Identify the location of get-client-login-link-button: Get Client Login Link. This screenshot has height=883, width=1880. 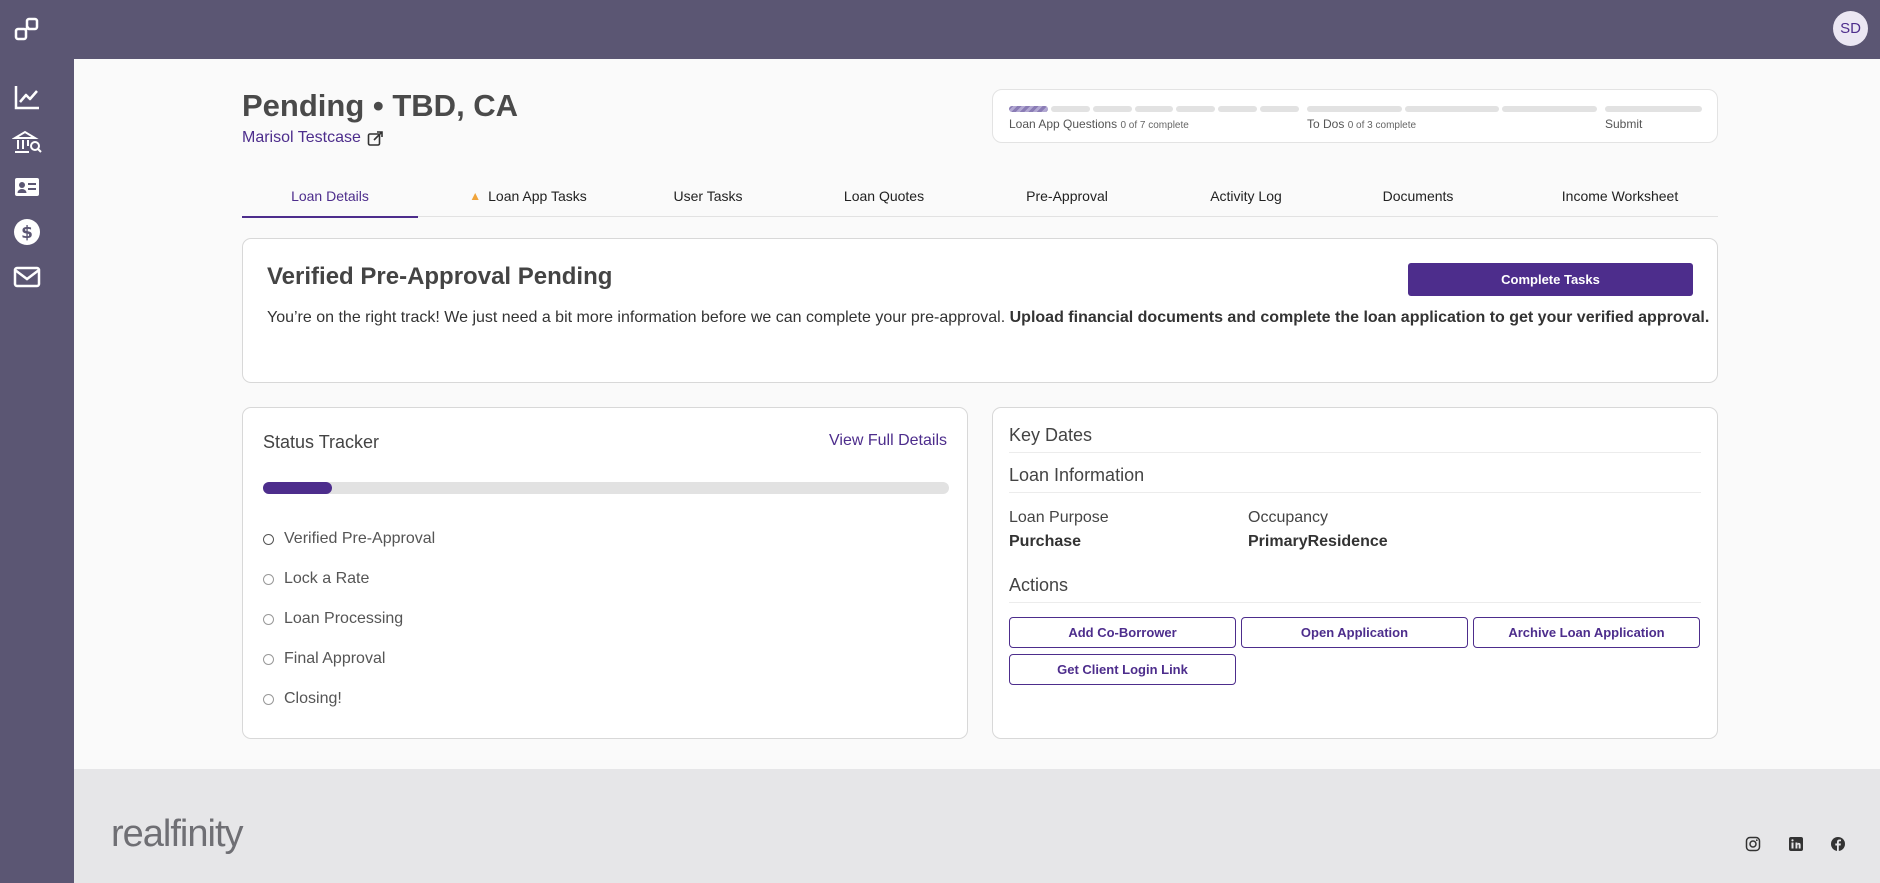
(1122, 669).